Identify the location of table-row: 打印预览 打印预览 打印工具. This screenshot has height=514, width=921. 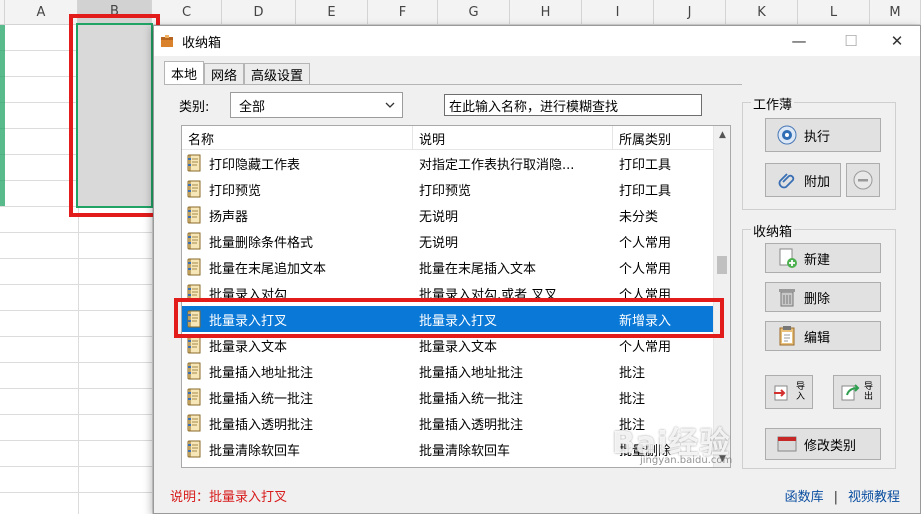
(448, 189).